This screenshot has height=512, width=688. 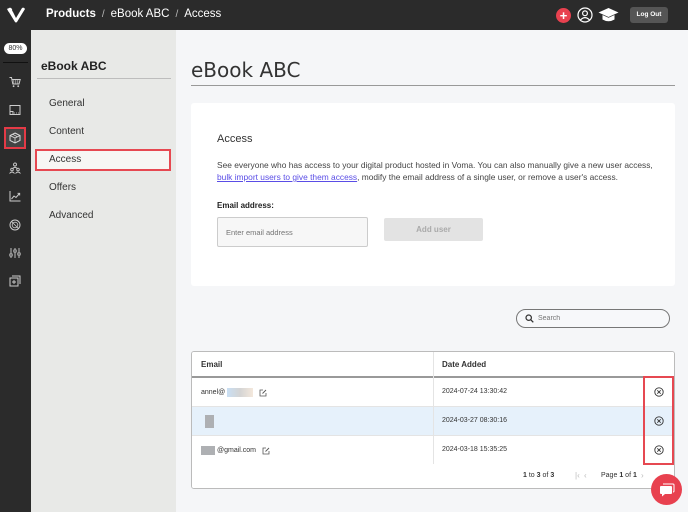 What do you see at coordinates (203, 14) in the screenshot?
I see `breadcrumb-current: Access` at bounding box center [203, 14].